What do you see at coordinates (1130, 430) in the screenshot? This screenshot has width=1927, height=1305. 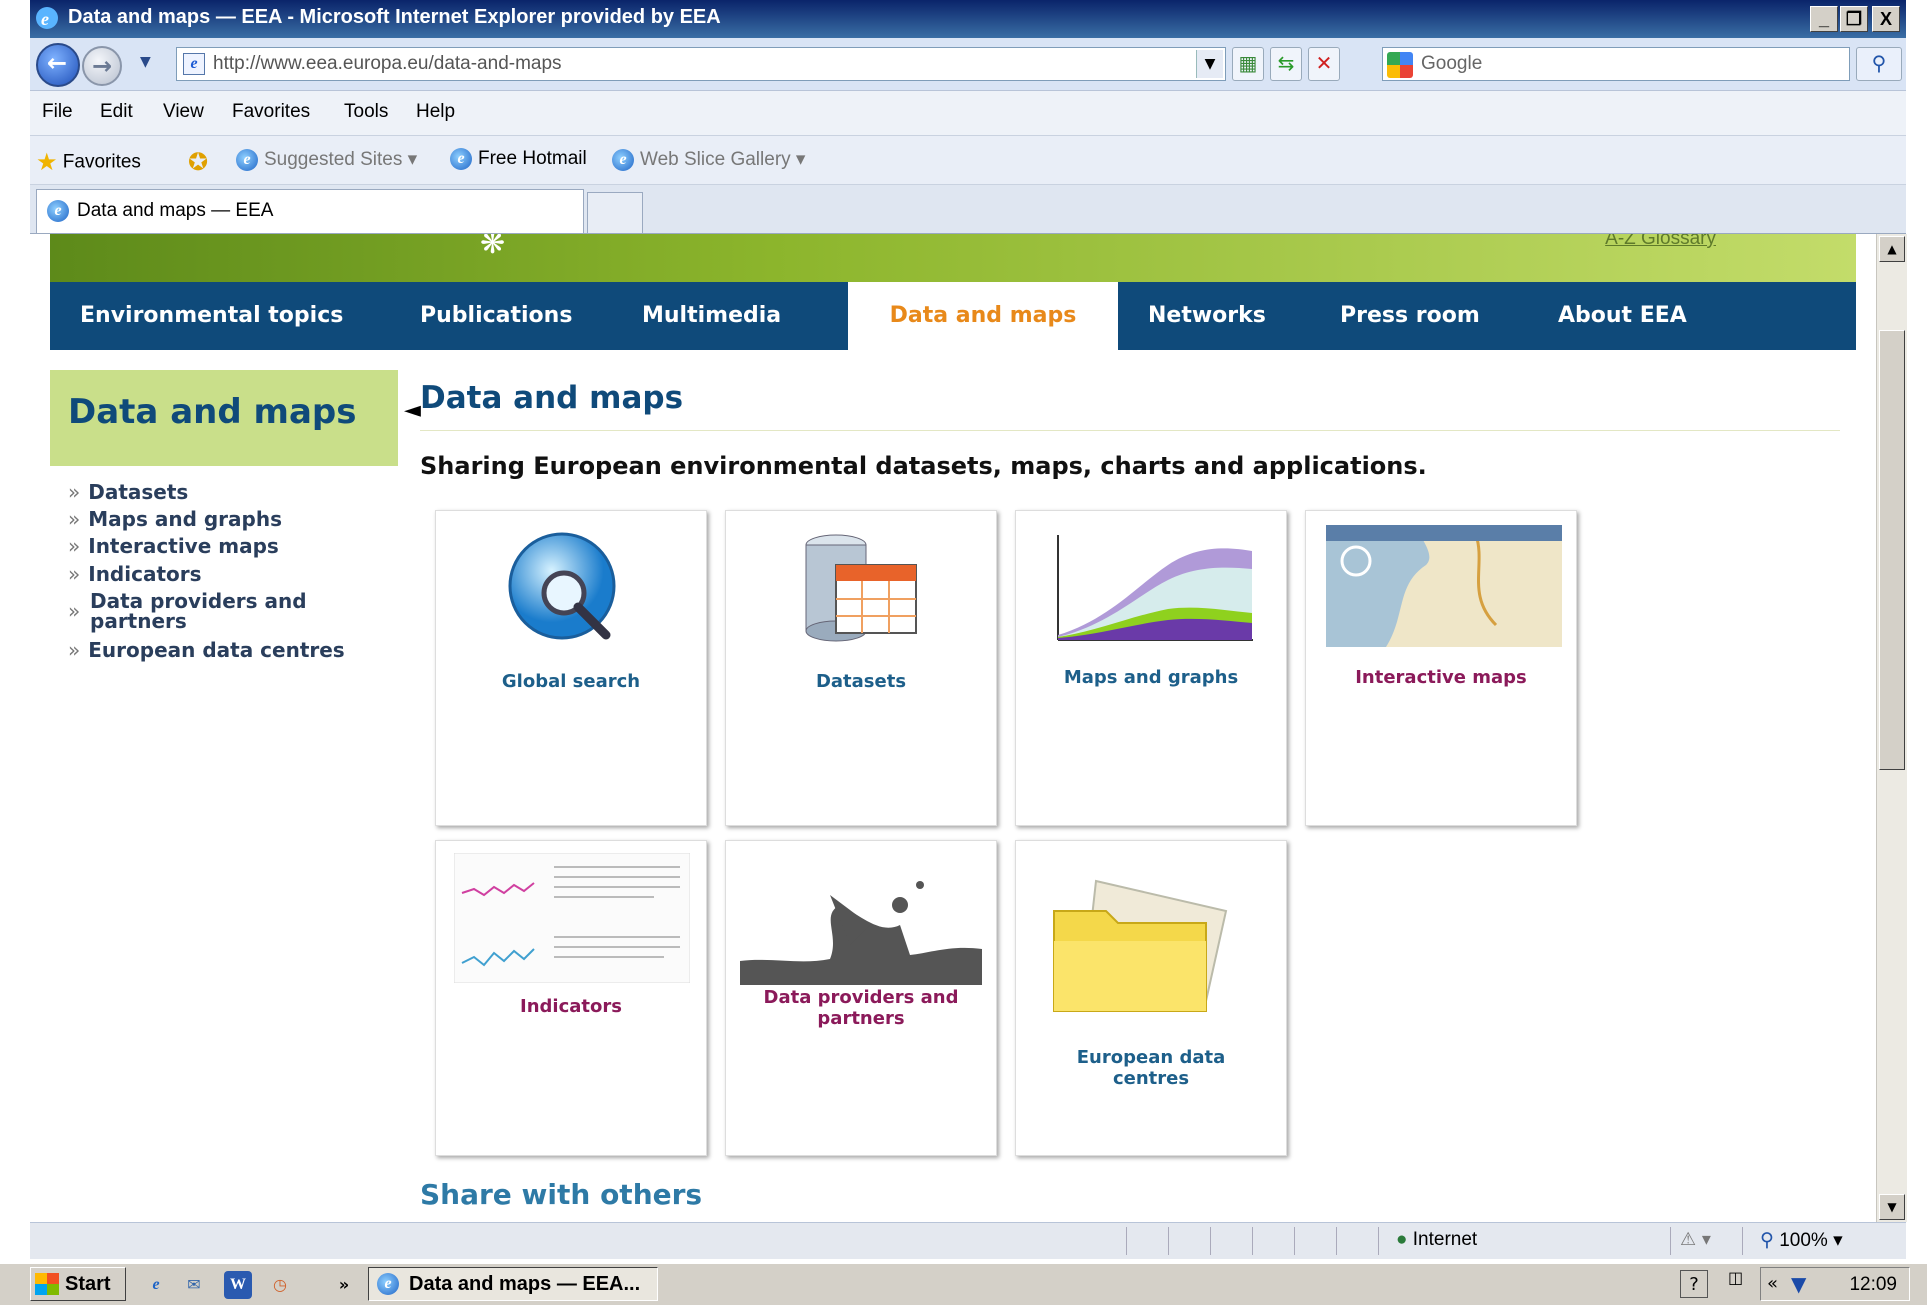 I see `title-divider` at bounding box center [1130, 430].